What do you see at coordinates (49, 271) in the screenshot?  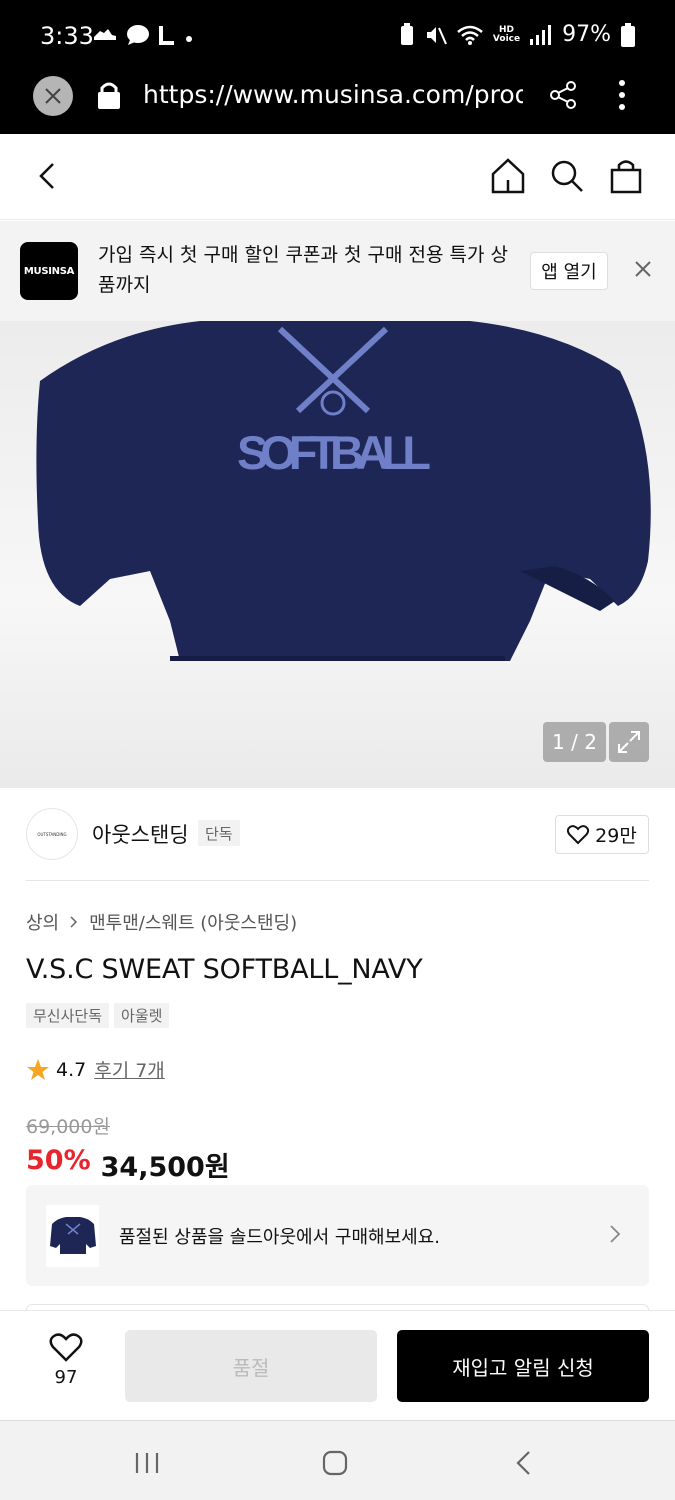 I see `musinsa-logo: MUSINSA` at bounding box center [49, 271].